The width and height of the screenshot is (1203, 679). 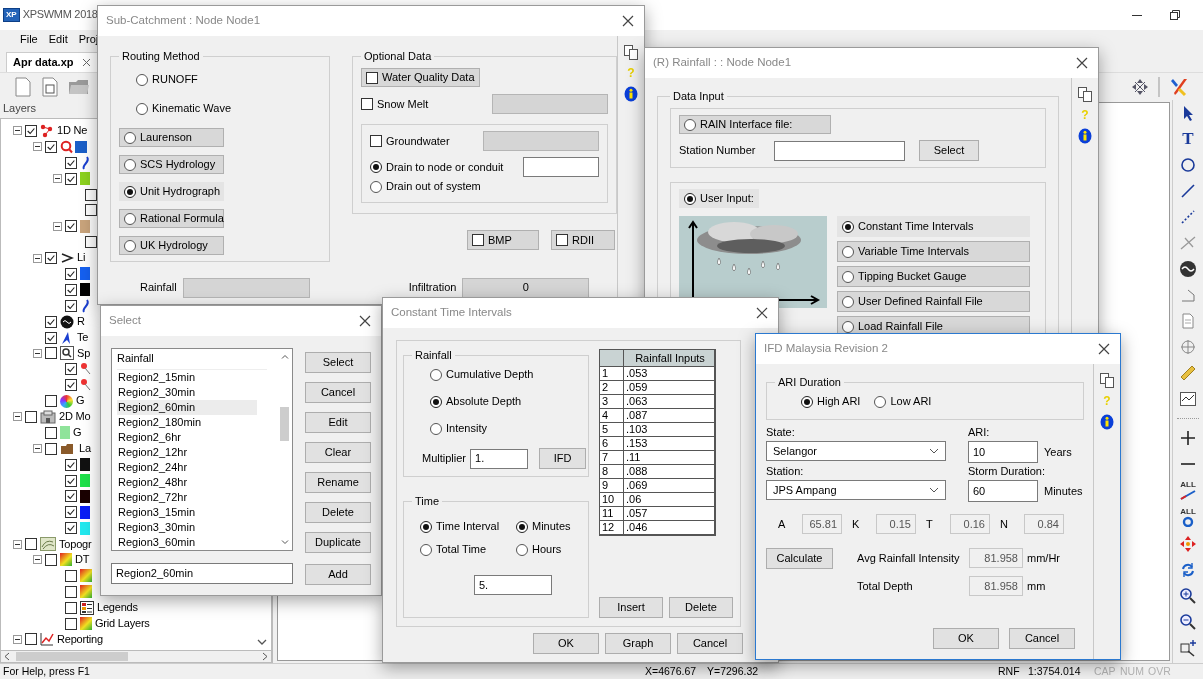 I want to click on gauge-icon, so click(x=1188, y=269).